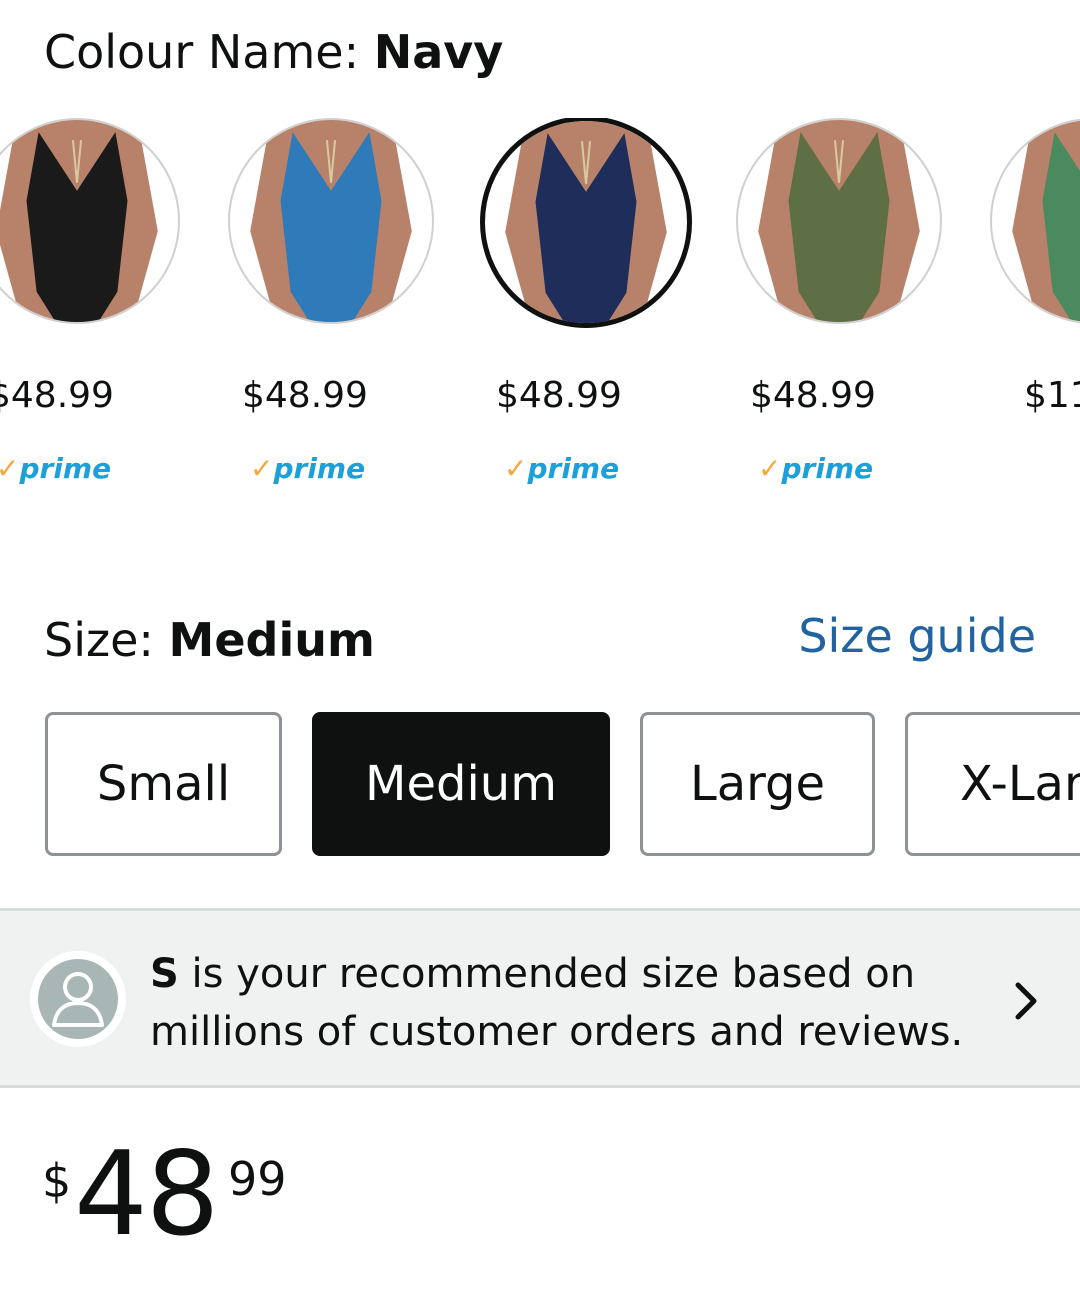  Describe the element at coordinates (257, 1179) in the screenshot. I see `price-fraction: 99` at that location.